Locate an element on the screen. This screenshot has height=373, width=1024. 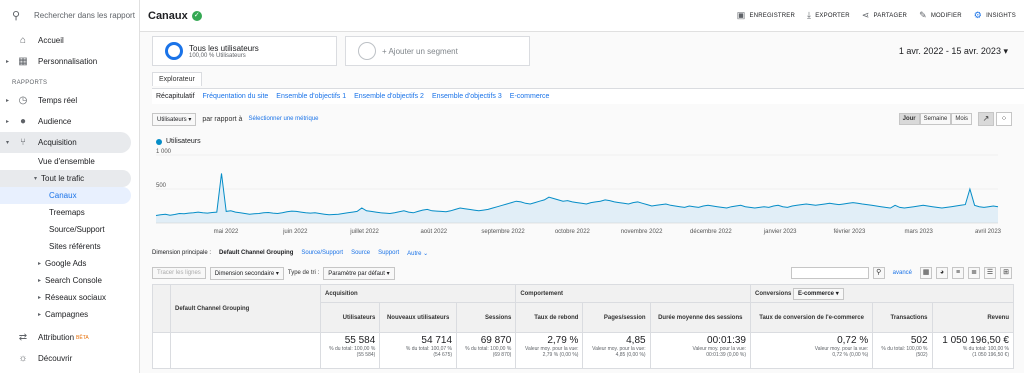
nav-google-ads: ▸ Google Ads is located at coordinates (69, 263).